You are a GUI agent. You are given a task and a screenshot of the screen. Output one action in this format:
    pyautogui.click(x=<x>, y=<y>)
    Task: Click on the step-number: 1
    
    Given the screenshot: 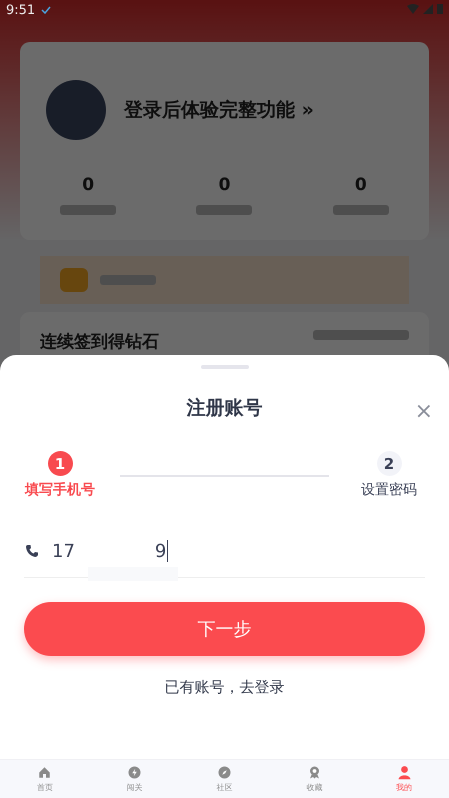 What is the action you would take?
    pyautogui.click(x=60, y=463)
    